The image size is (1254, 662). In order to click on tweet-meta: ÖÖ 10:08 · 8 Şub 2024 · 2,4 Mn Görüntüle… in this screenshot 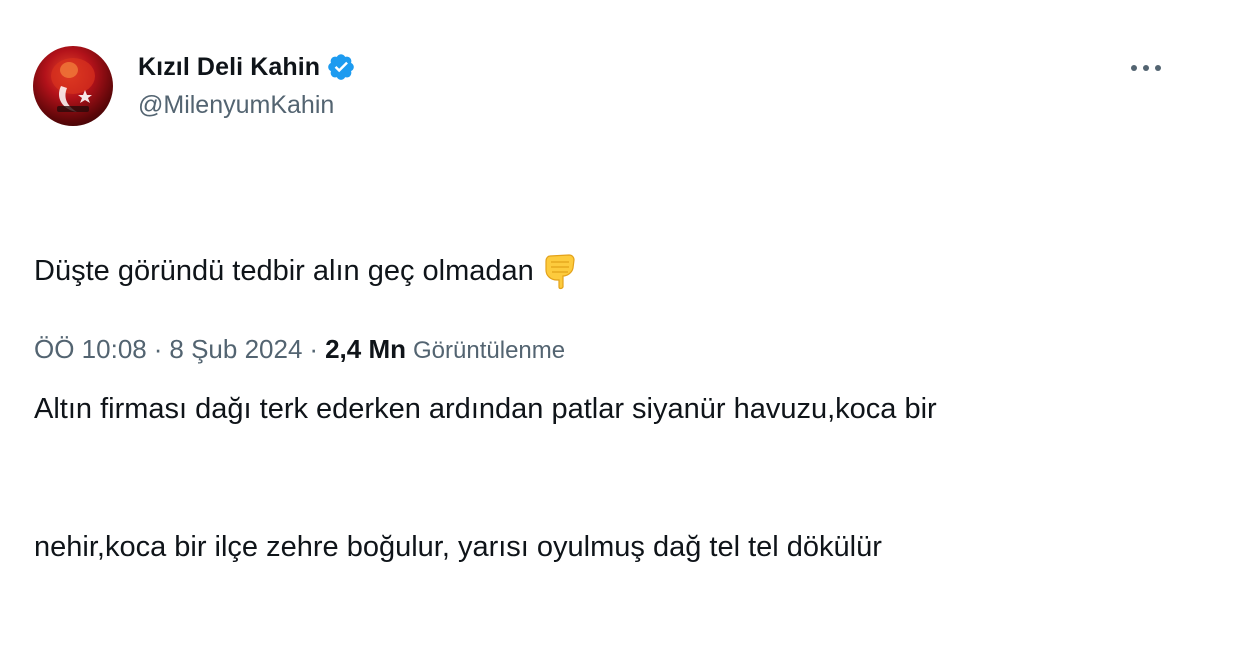, I will do `click(299, 349)`.